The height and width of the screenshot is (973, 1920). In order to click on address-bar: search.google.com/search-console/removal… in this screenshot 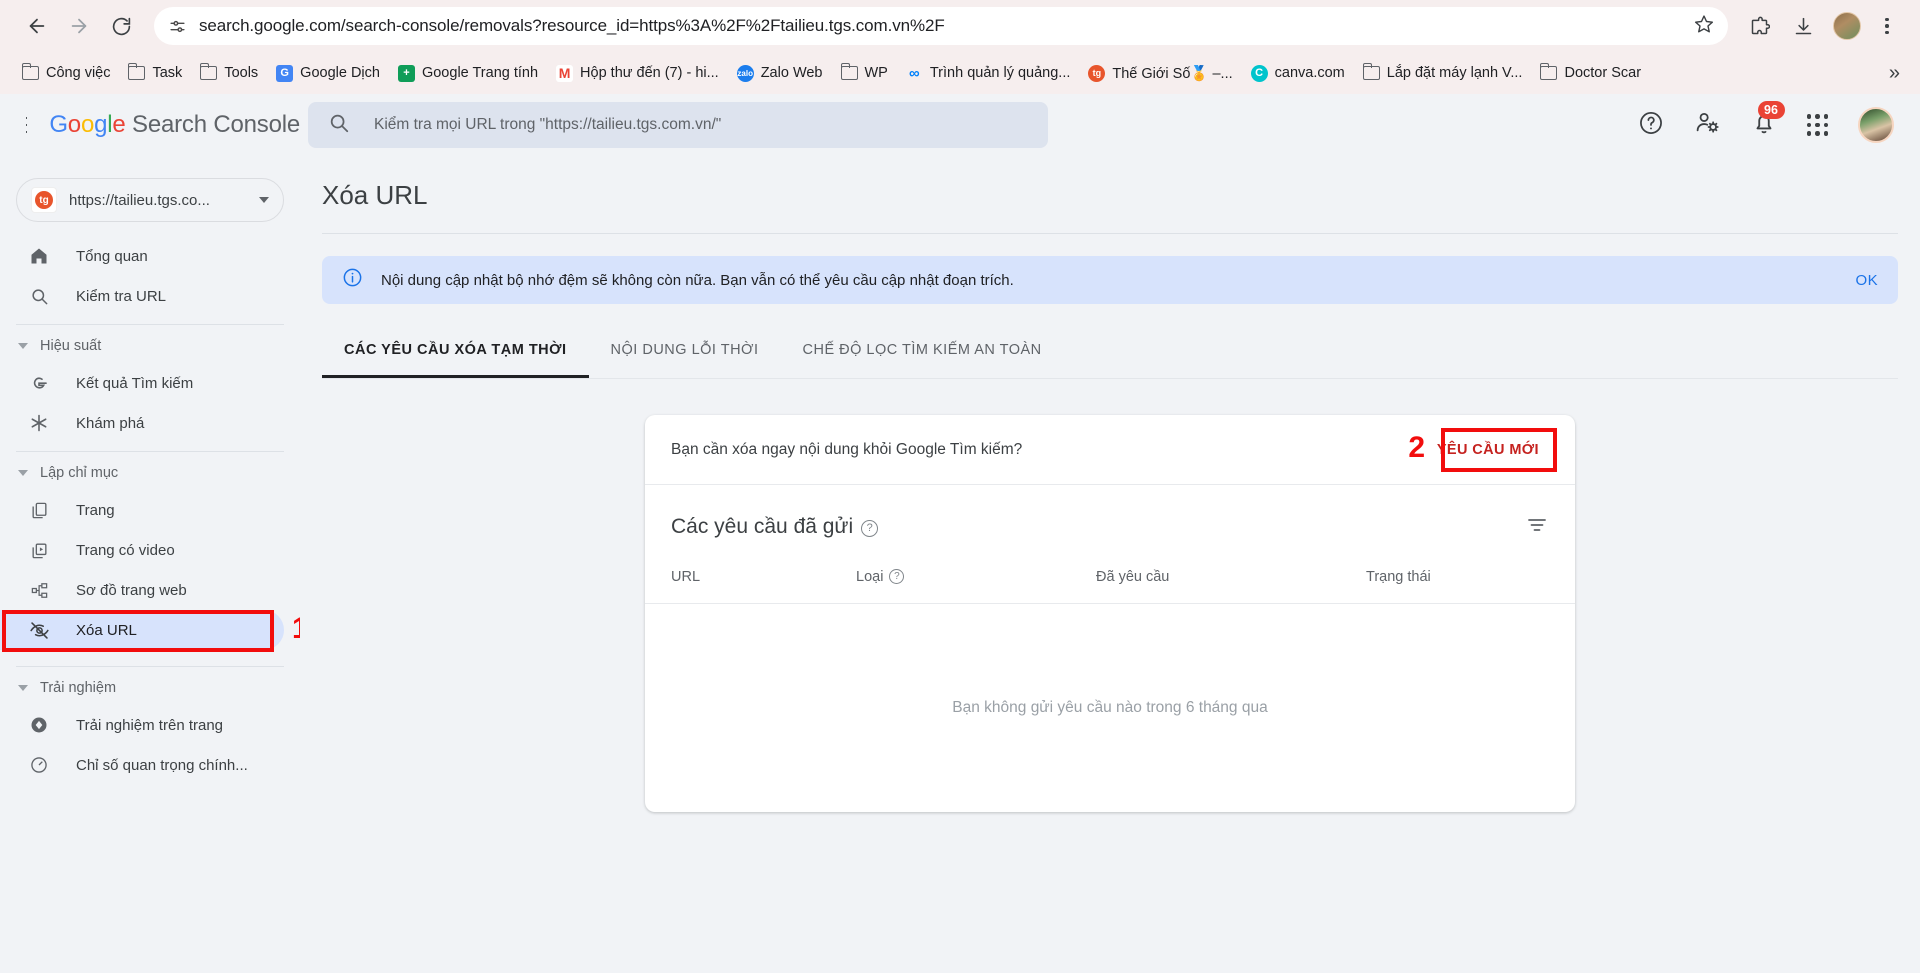, I will do `click(941, 26)`.